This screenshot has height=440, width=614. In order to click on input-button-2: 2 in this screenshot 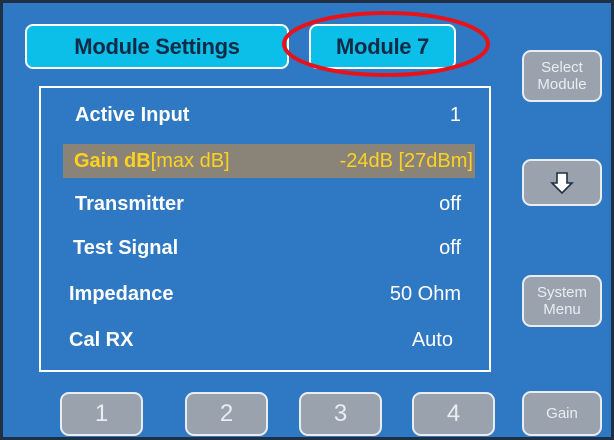, I will do `click(226, 414)`.